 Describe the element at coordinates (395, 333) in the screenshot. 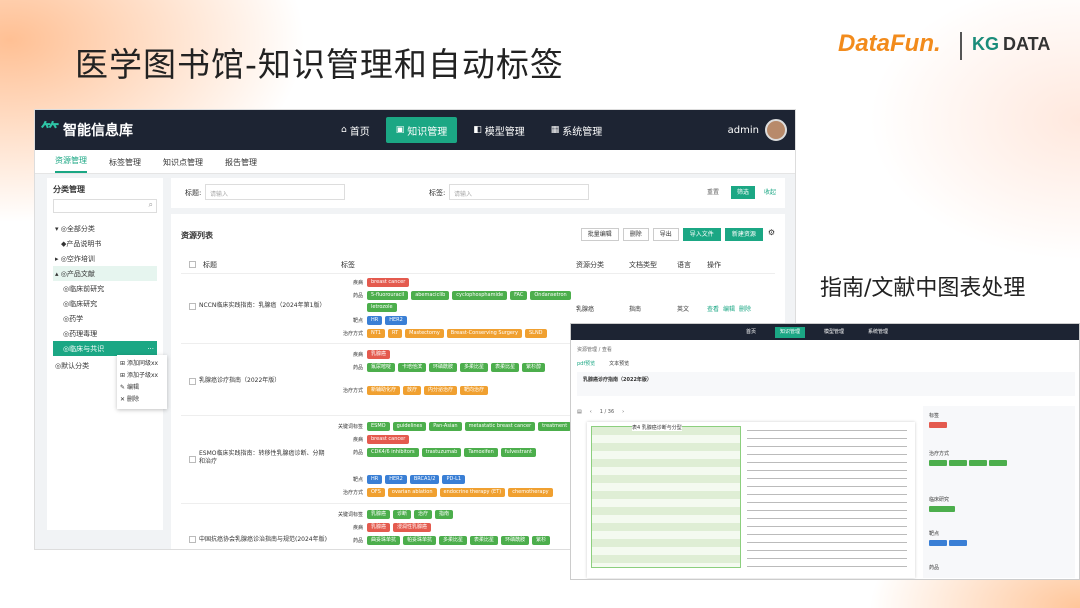

I see `tag-chip: RT` at that location.